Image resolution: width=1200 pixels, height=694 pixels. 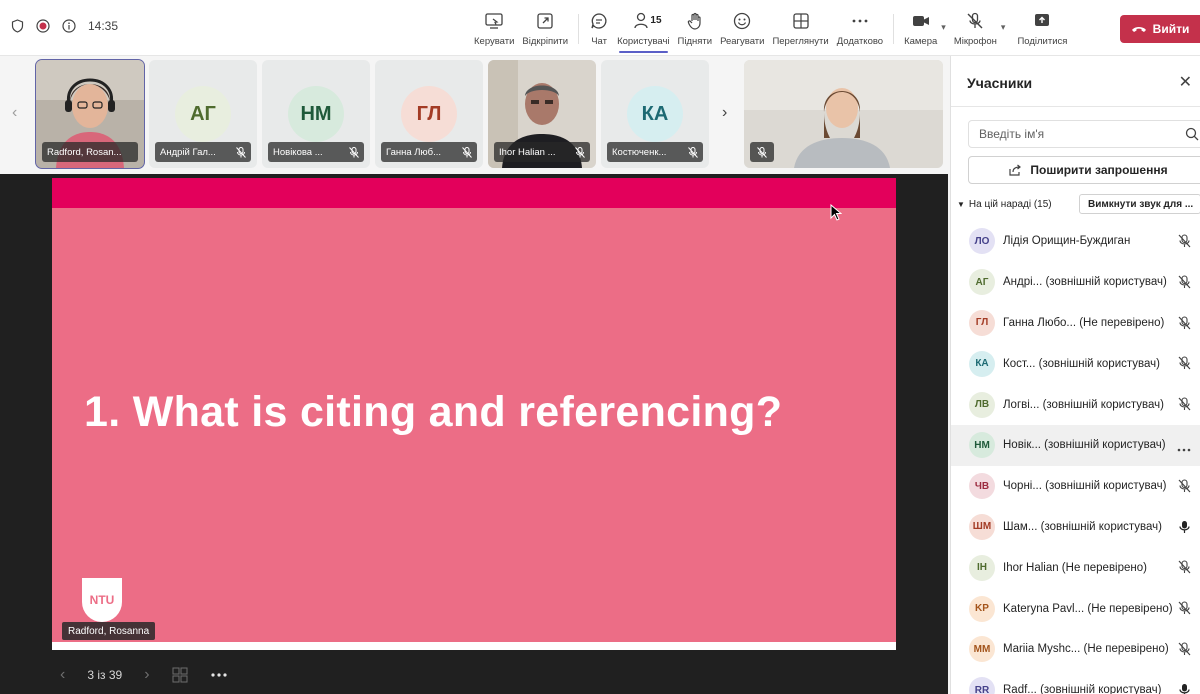 What do you see at coordinates (474, 646) in the screenshot?
I see `slide-footer-band` at bounding box center [474, 646].